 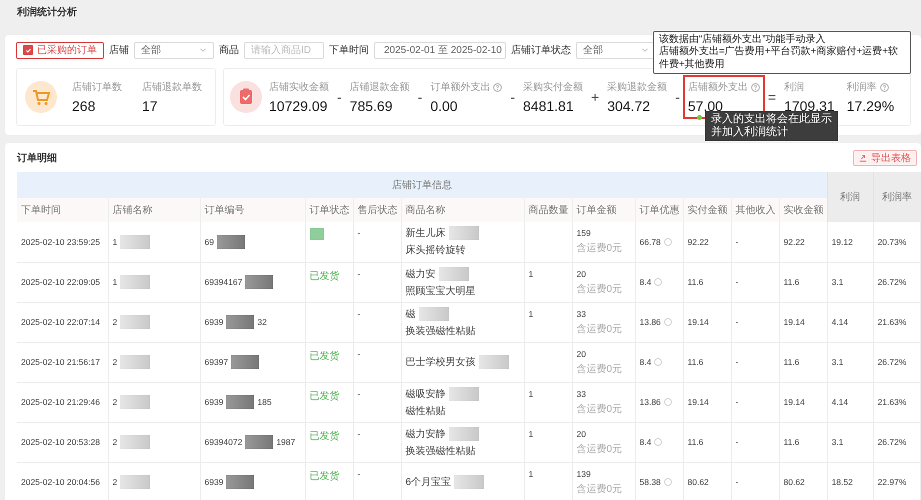 I want to click on check-icon, so click(x=28, y=50).